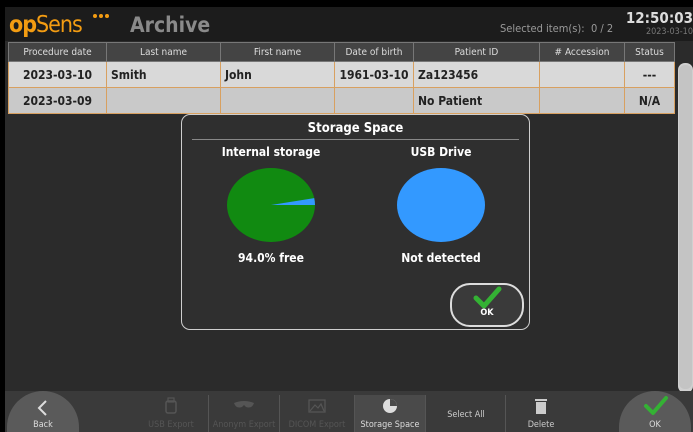 The image size is (693, 432). I want to click on usb-pie-disc, so click(441, 205).